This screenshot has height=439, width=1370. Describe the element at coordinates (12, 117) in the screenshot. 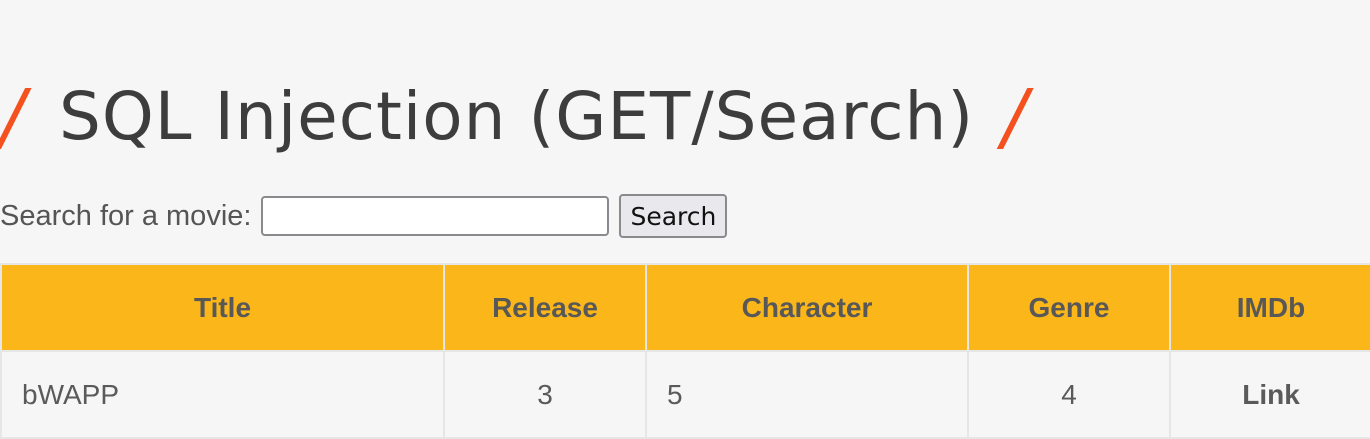

I see `heading-slash-left: /` at that location.